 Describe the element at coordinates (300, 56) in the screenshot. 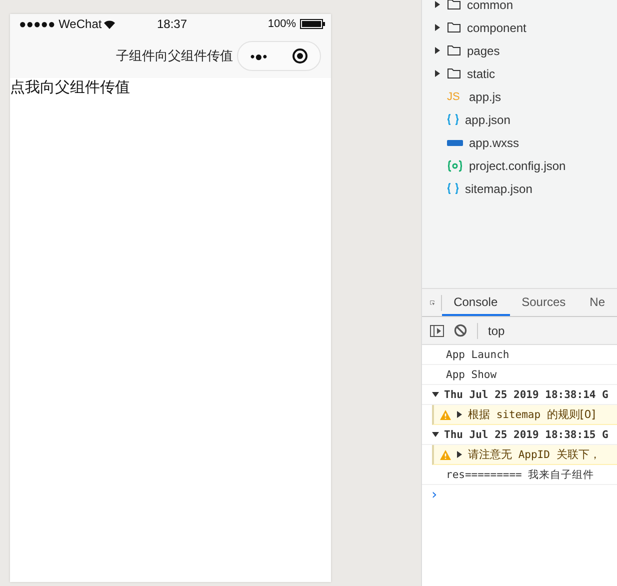

I see `close-target-icon` at that location.